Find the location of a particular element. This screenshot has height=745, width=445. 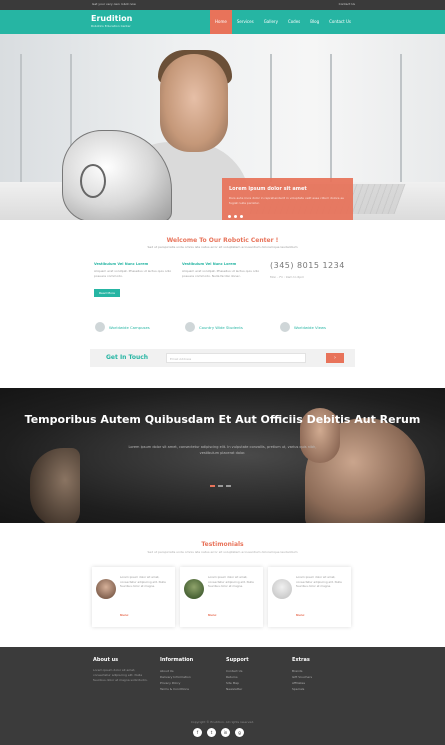

band-pagination is located at coordinates (220, 486).